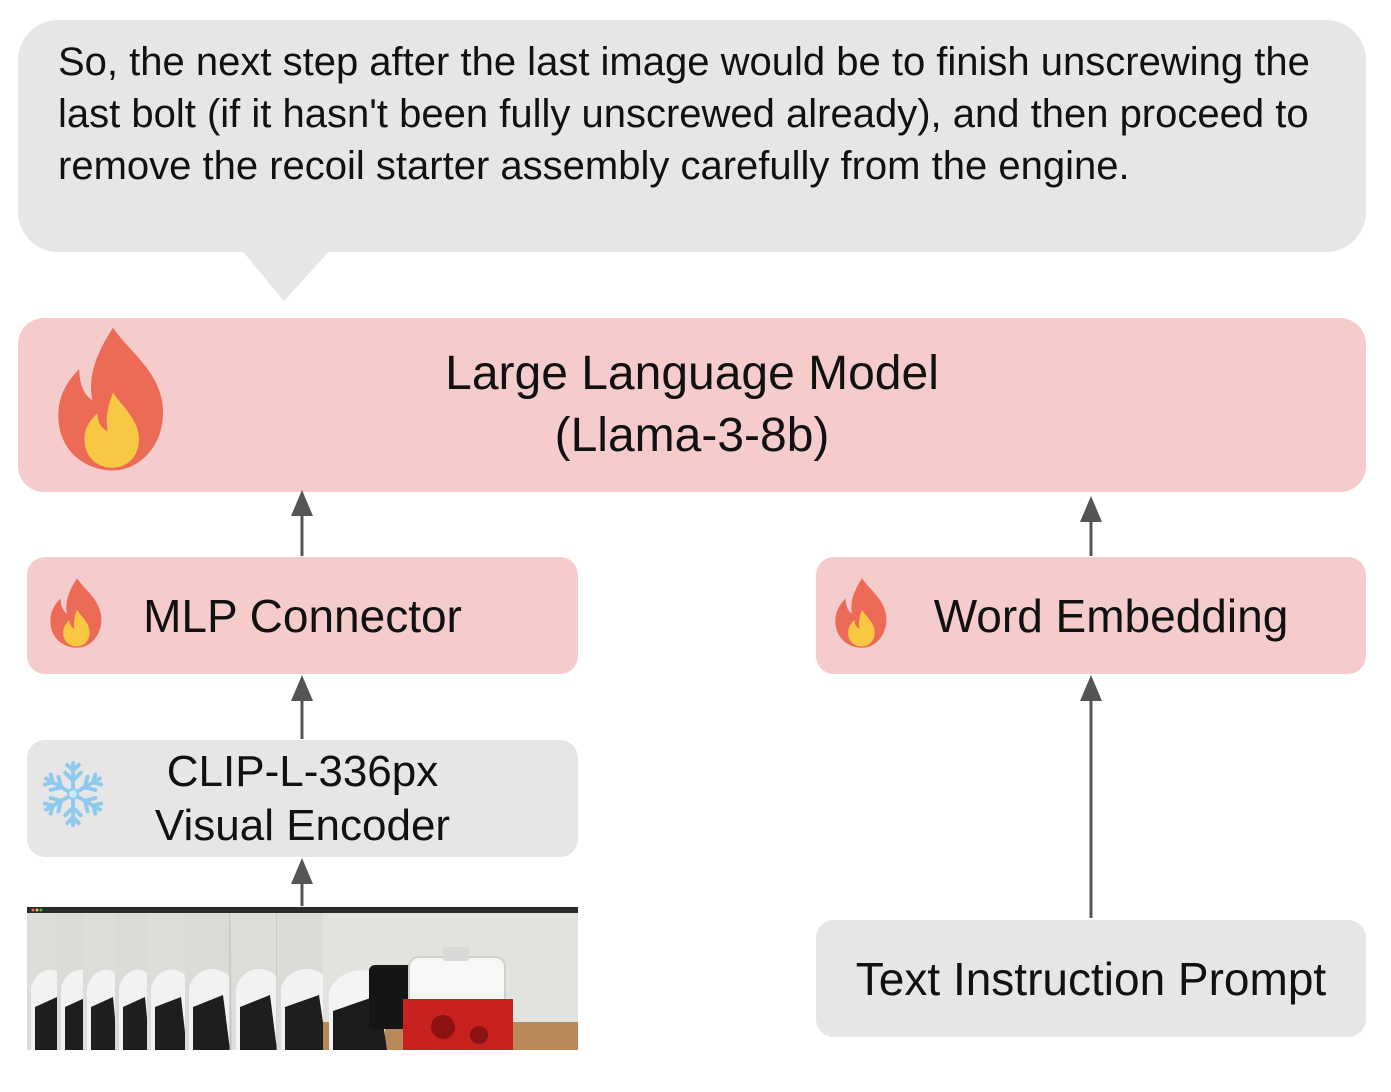  I want to click on last-frame, so click(450, 981).